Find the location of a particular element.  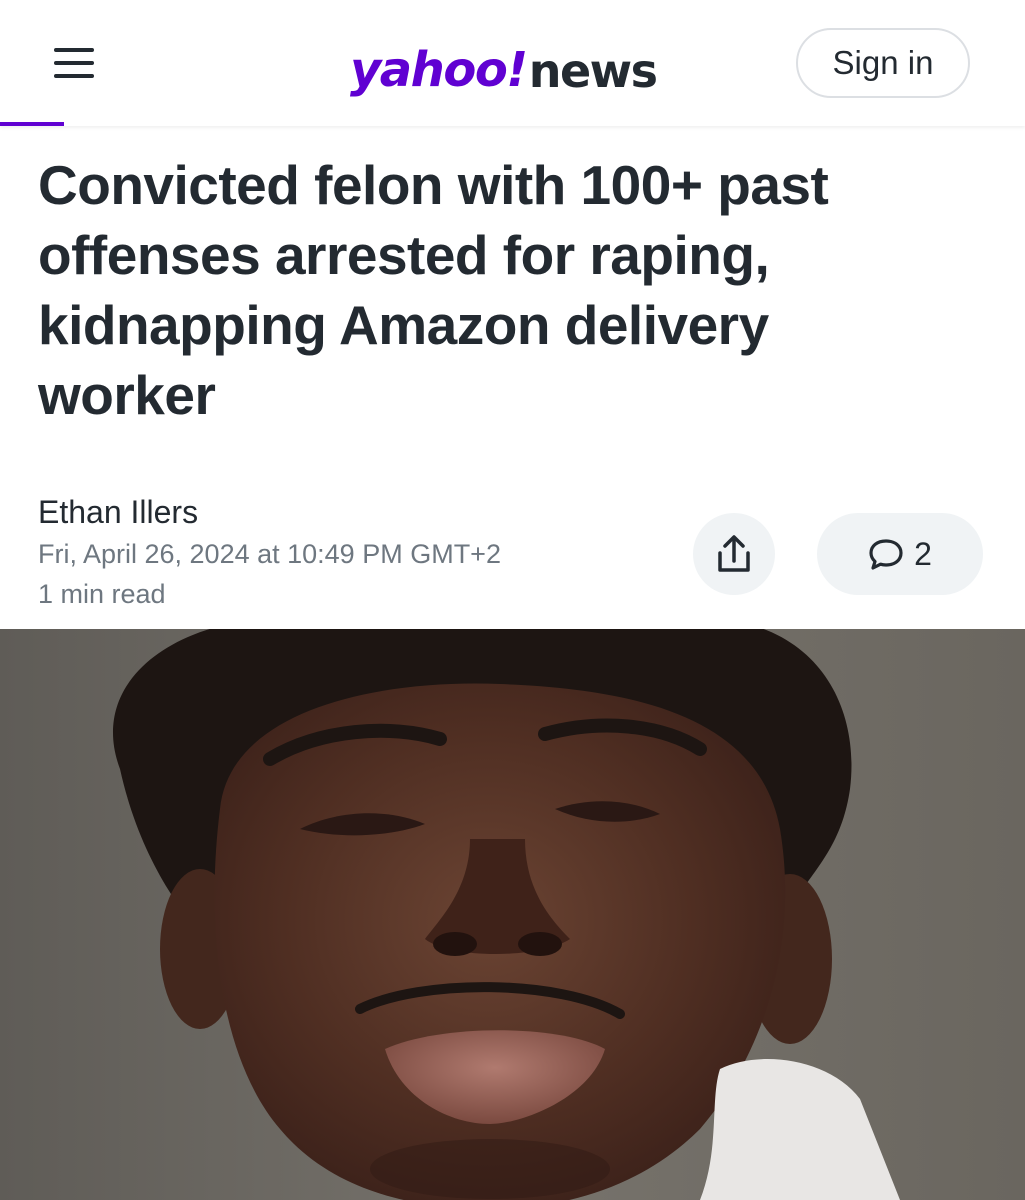

publish-timestamp: Fri, April 26, 2024 at 10:49 PM GMT+2 is located at coordinates (269, 554).